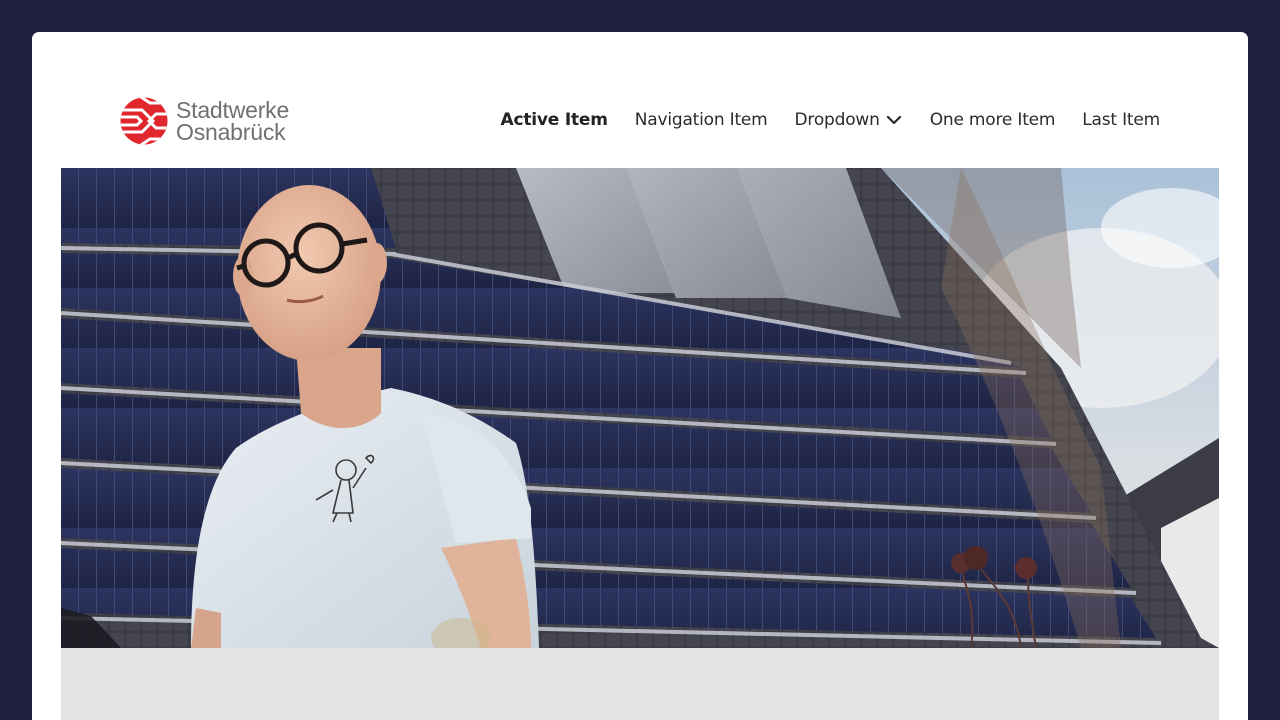 This screenshot has width=1280, height=720. Describe the element at coordinates (144, 121) in the screenshot. I see `stadtwerke-logo-icon` at that location.